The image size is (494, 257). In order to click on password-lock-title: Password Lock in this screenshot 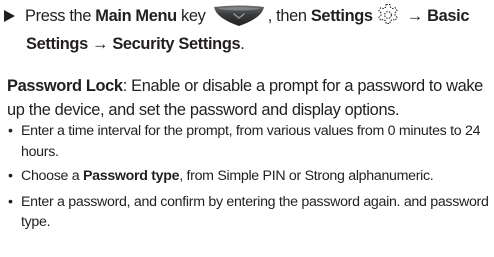, I will do `click(65, 86)`.